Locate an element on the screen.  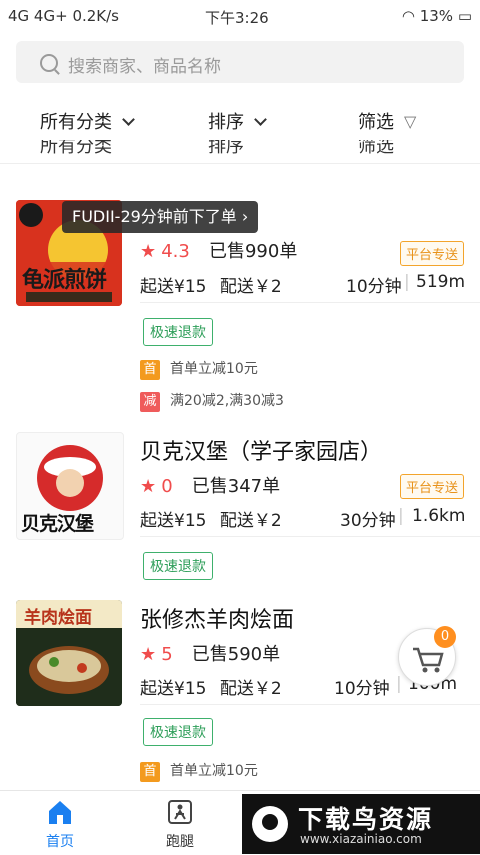
category-filter-shadow: 所有分类 is located at coordinates (76, 148).